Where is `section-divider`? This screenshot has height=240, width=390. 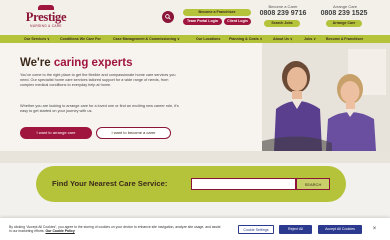
section-divider is located at coordinates (195, 157).